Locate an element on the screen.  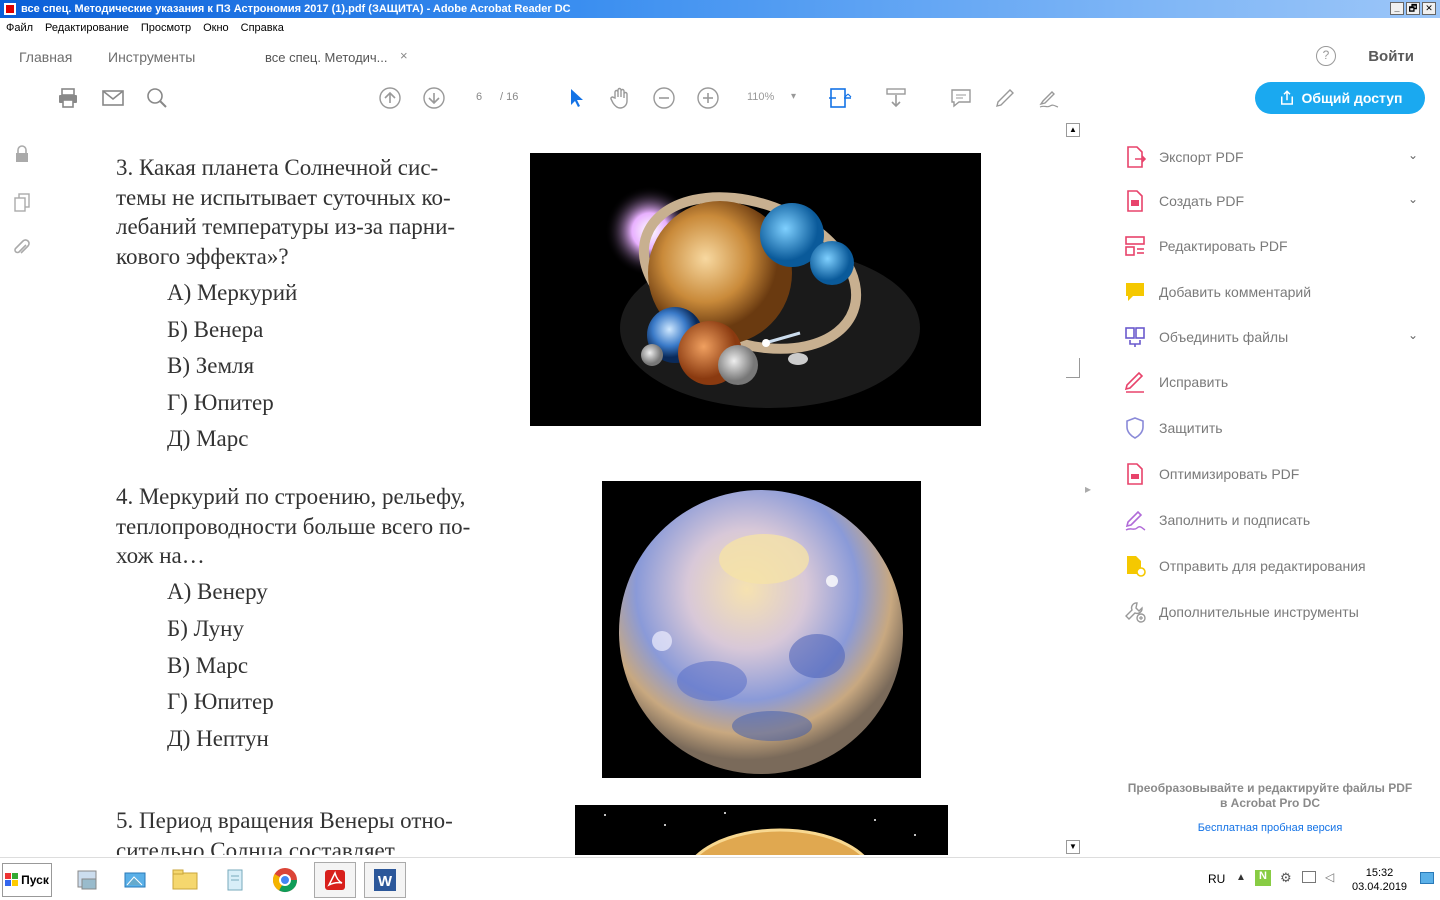
tool-edit-pdf: Редактировать PDF is located at coordinates (1205, 246).